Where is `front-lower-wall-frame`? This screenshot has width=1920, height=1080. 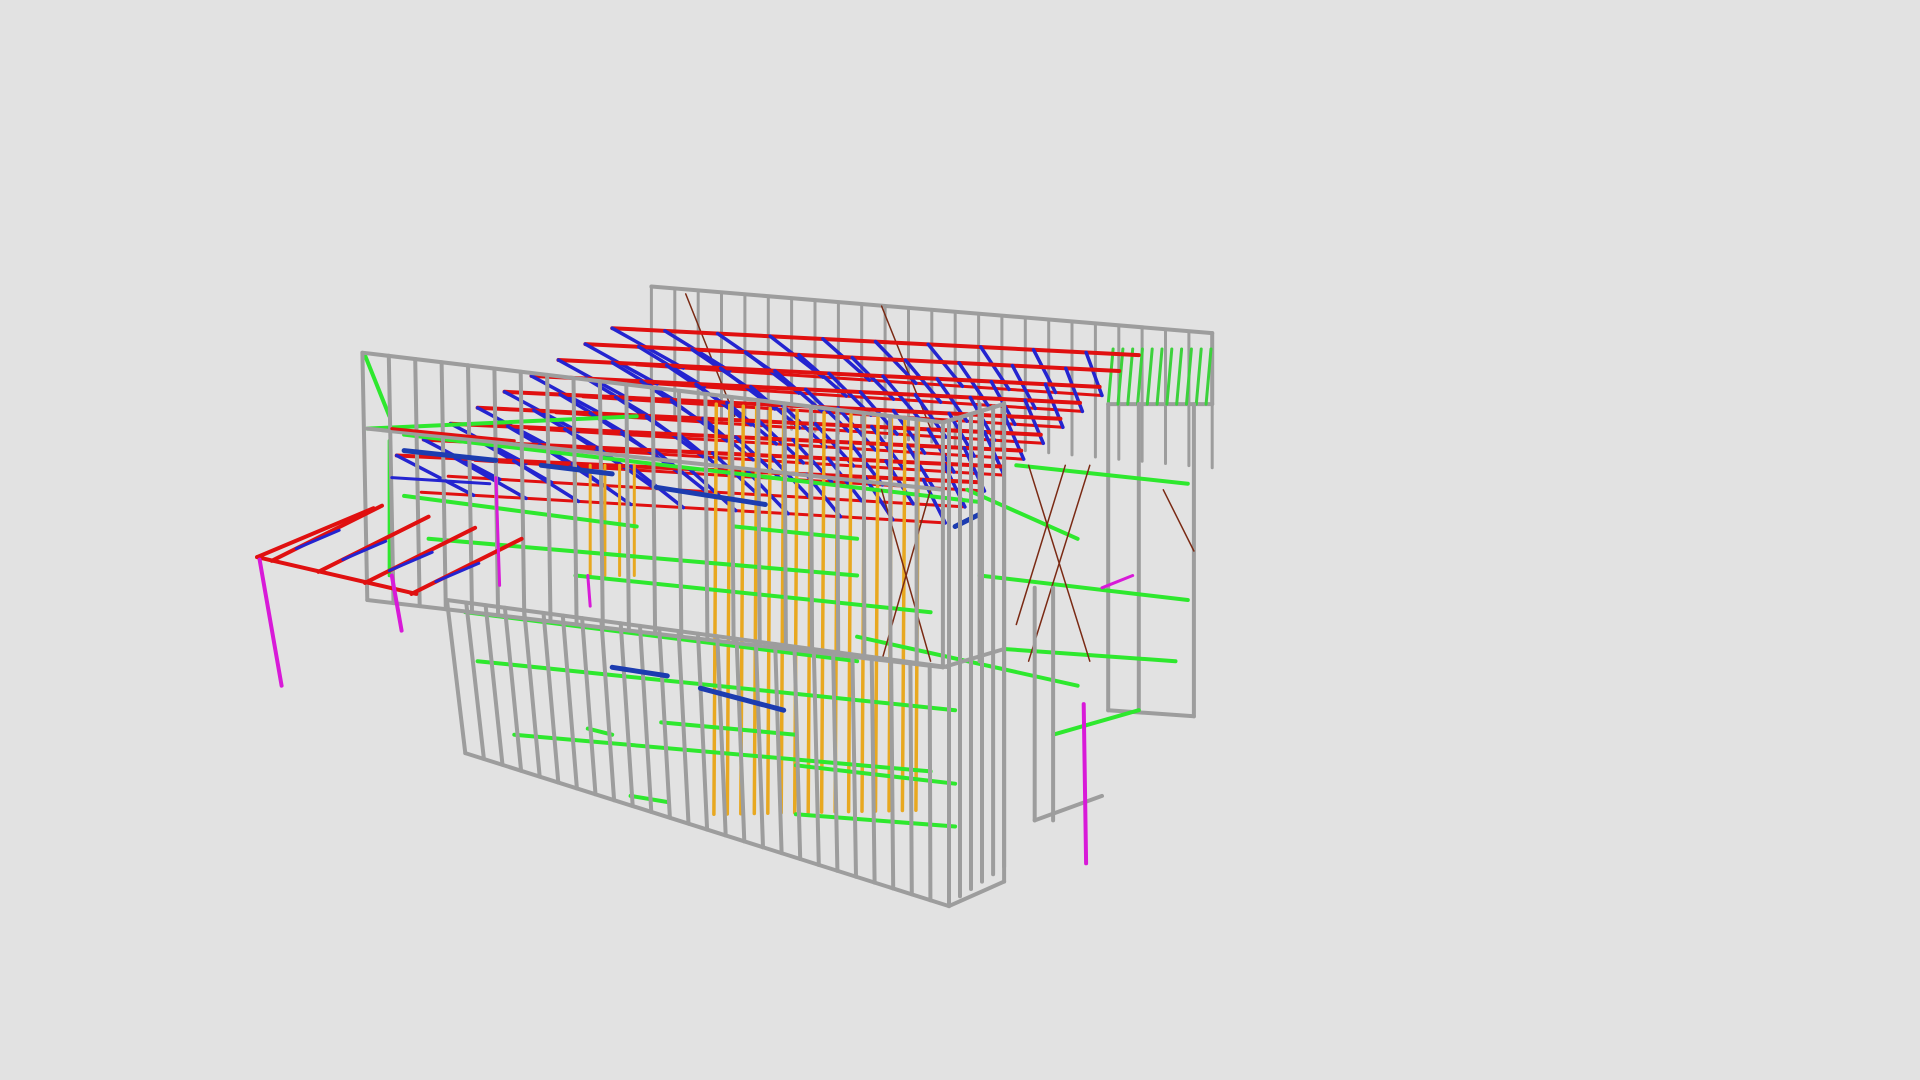 front-lower-wall-frame is located at coordinates (697, 753).